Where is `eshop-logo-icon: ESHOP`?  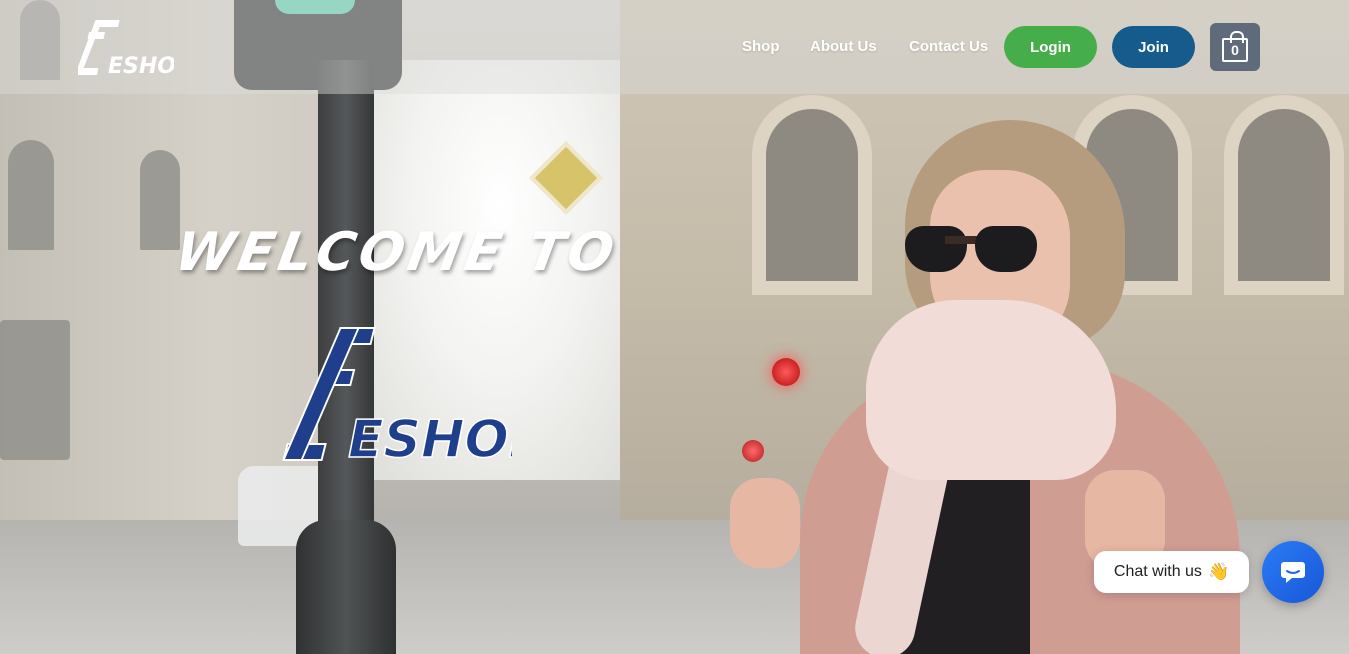 eshop-logo-icon: ESHOP is located at coordinates (133, 49).